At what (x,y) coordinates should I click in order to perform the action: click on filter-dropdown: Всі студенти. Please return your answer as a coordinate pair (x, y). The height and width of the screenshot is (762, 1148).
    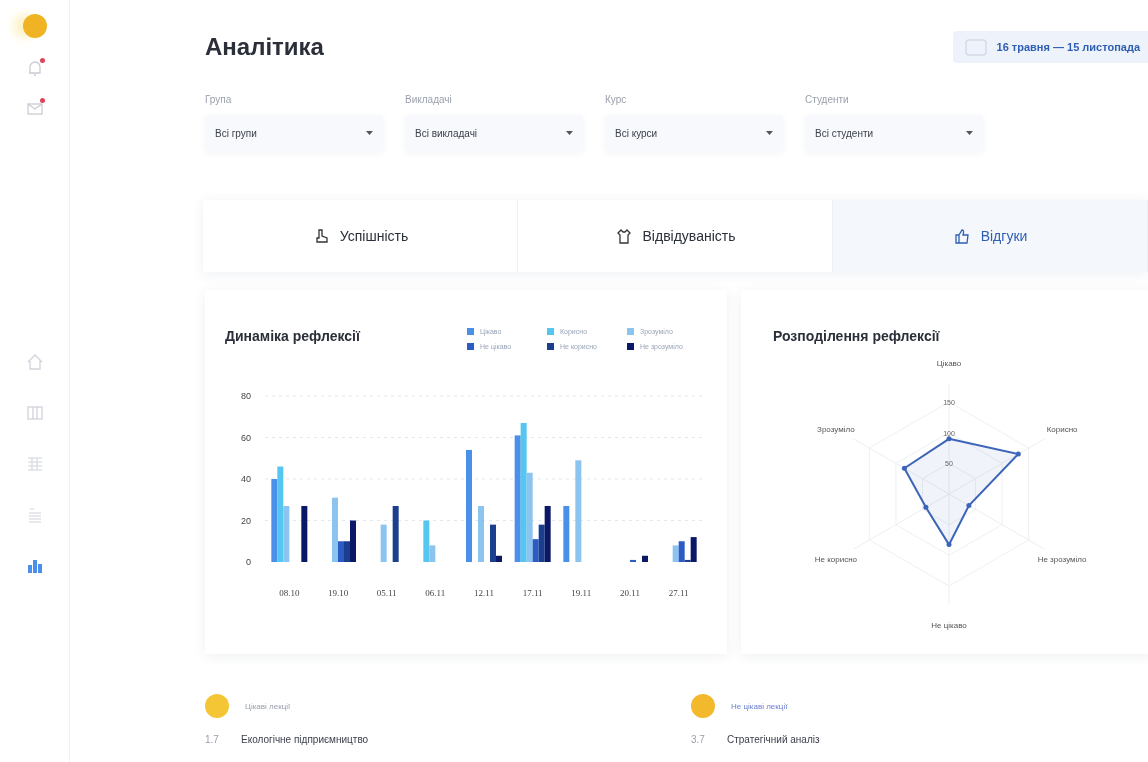
    Looking at the image, I should click on (894, 133).